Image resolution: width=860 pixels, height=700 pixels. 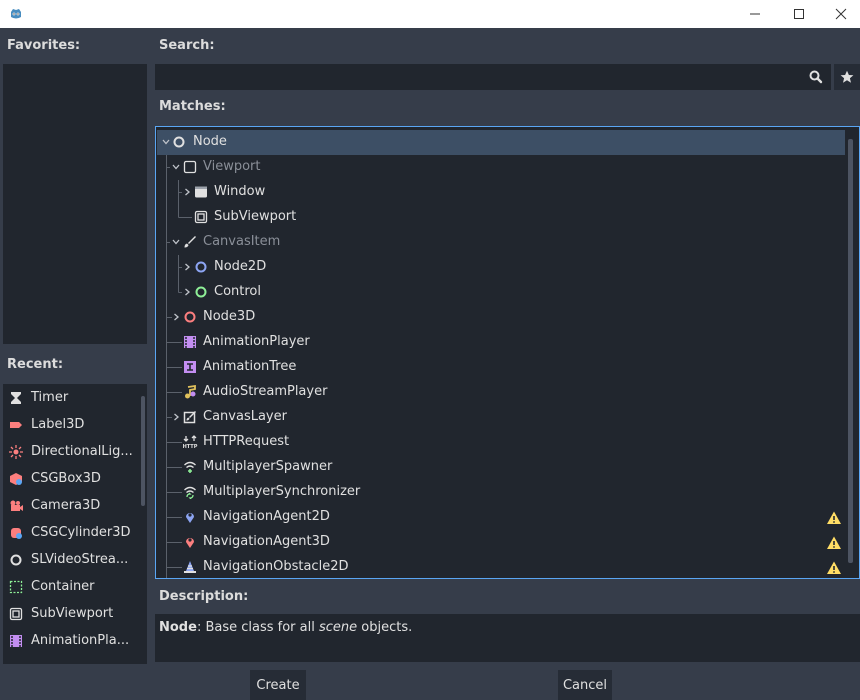 What do you see at coordinates (799, 14) in the screenshot?
I see `maximize-button` at bounding box center [799, 14].